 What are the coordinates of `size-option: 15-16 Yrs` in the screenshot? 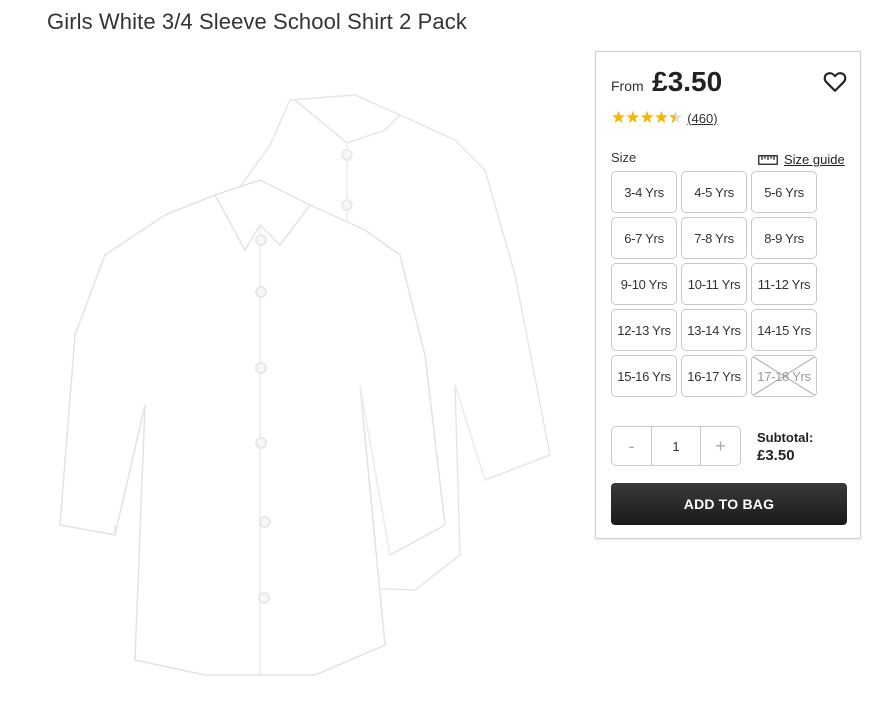 It's located at (644, 376).